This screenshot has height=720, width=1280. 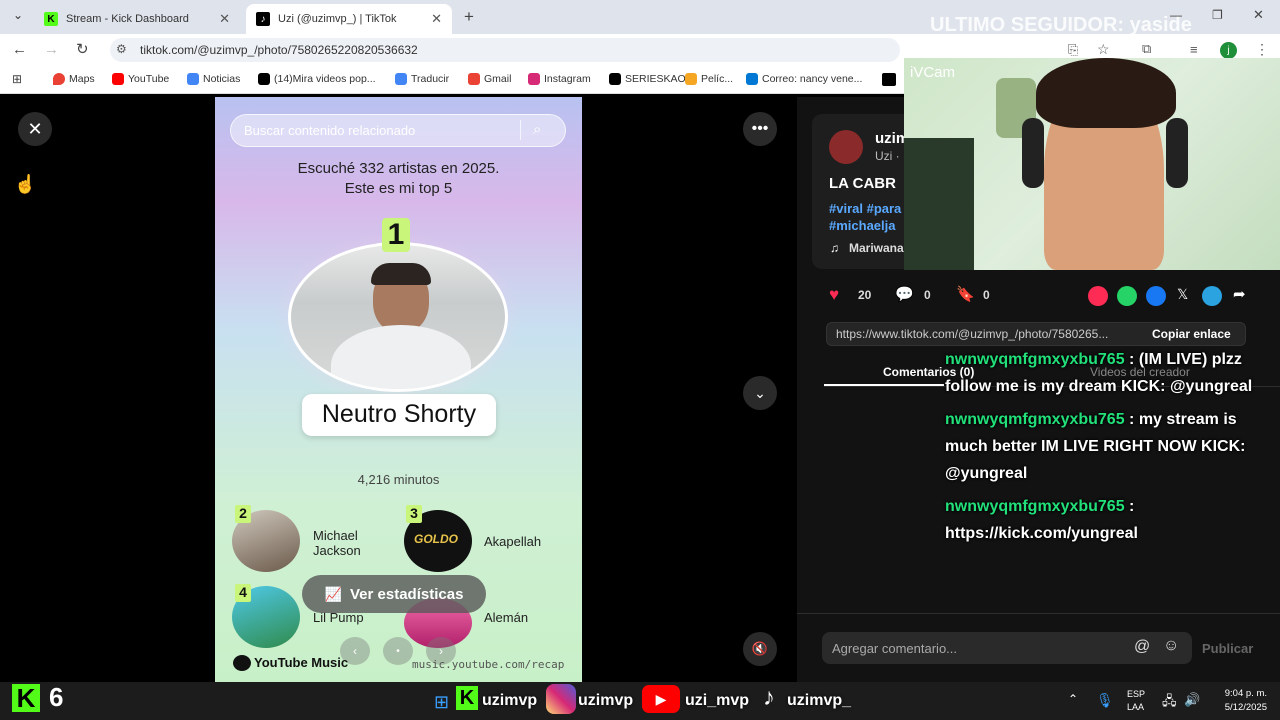 I want to click on post-music: Mariwana, so click(x=876, y=248).